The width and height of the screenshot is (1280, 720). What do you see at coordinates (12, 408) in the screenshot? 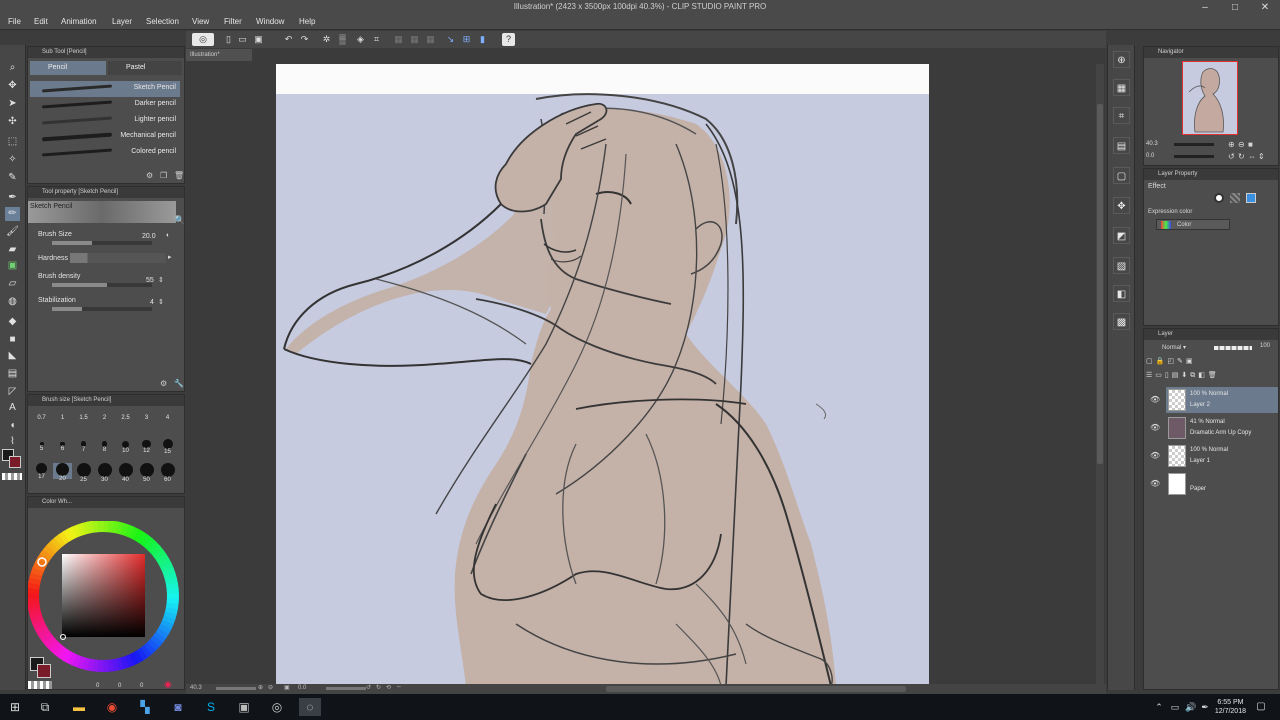
I see `text-tool-icon: A` at bounding box center [12, 408].